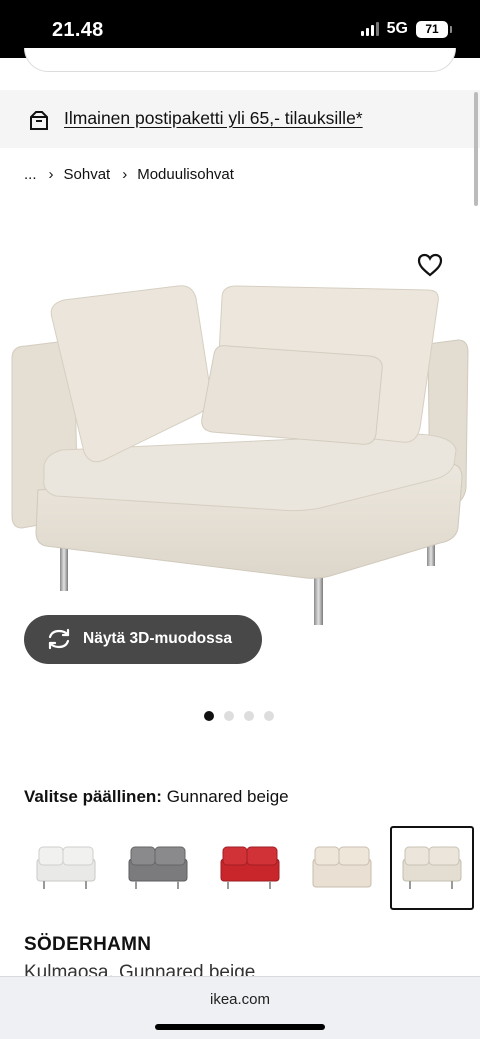  I want to click on sofa-lumbar-cushion, so click(292, 395).